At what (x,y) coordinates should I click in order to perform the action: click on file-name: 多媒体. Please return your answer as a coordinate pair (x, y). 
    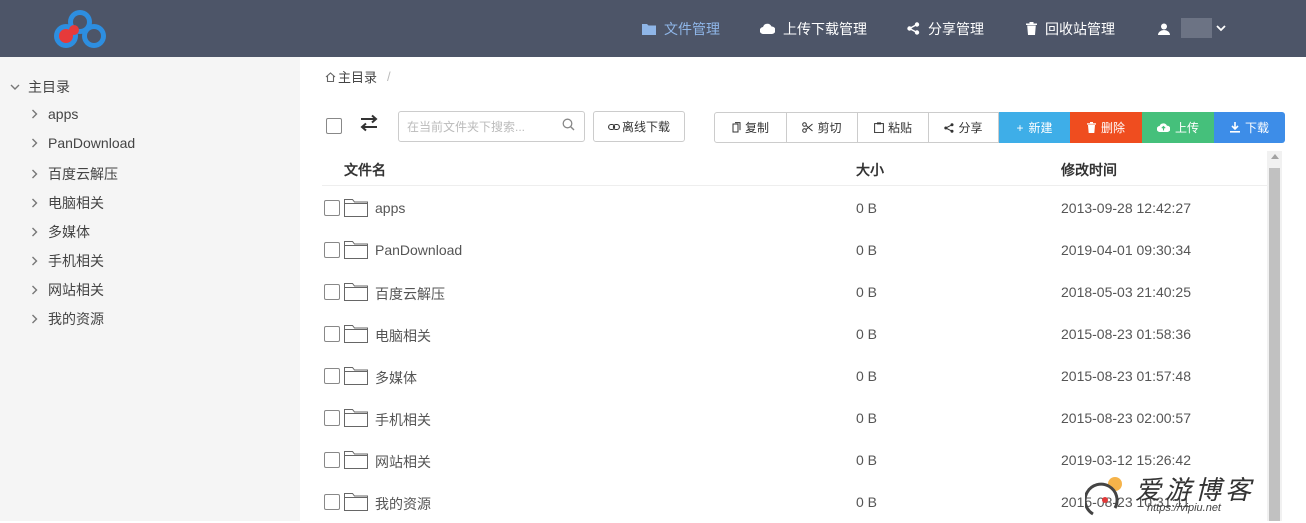
    Looking at the image, I should click on (396, 378).